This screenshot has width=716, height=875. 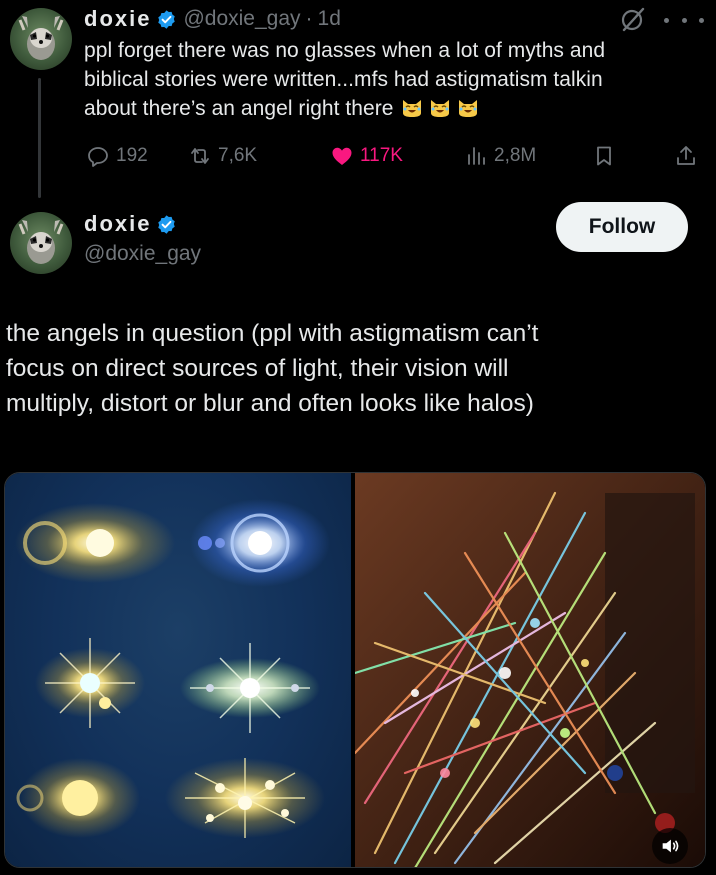 I want to click on bookmark-button, so click(x=604, y=156).